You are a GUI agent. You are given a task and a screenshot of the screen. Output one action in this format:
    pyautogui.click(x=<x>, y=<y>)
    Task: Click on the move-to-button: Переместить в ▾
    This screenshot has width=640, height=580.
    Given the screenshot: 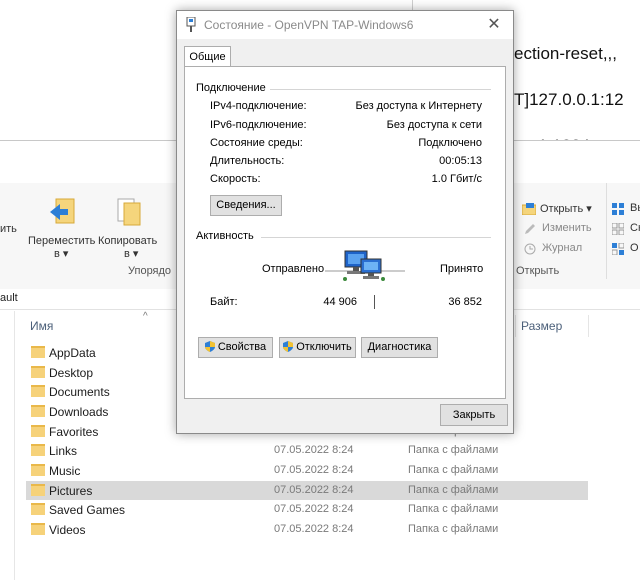 What is the action you would take?
    pyautogui.click(x=62, y=223)
    